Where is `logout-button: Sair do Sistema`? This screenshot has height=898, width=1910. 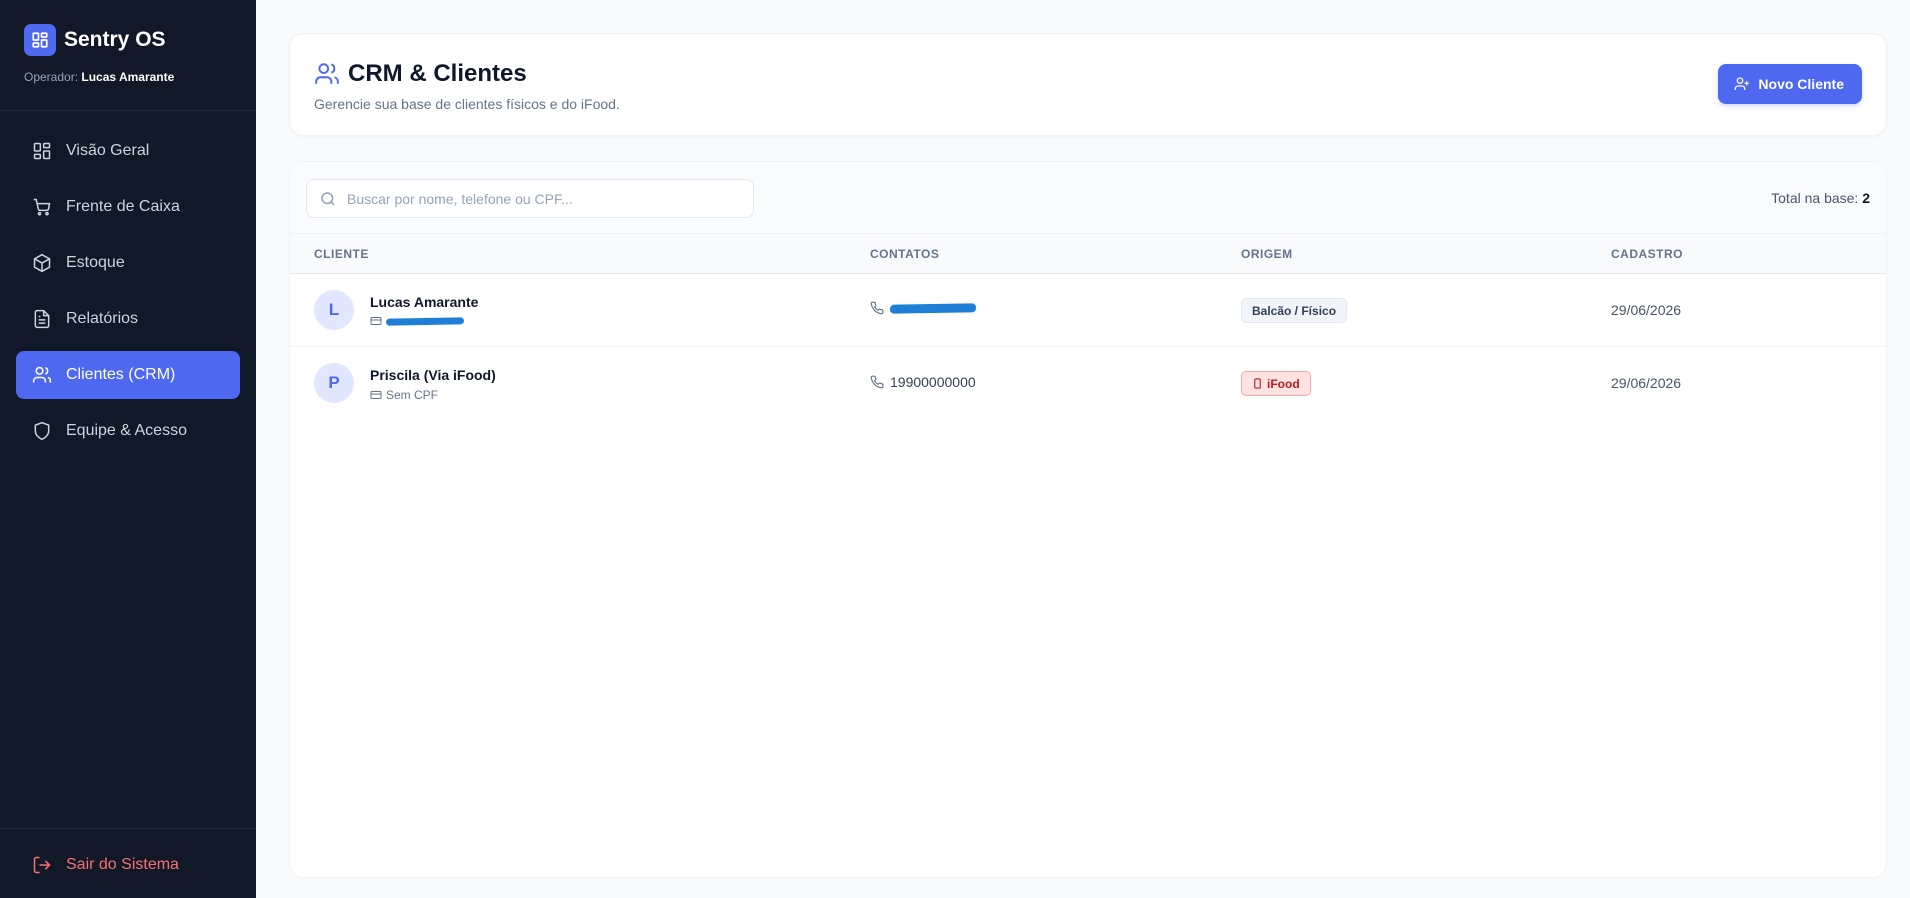 logout-button: Sair do Sistema is located at coordinates (128, 865).